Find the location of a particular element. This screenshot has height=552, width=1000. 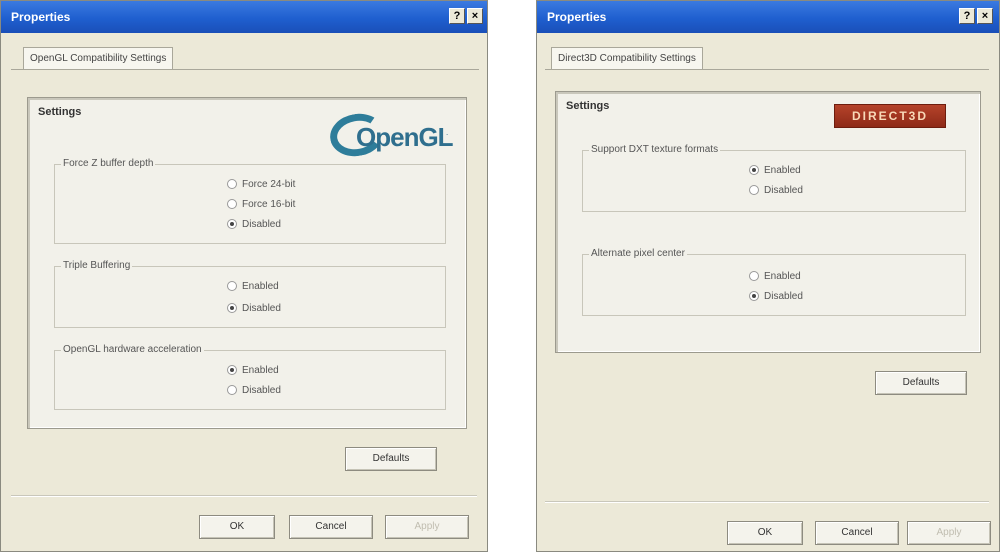

group-label: Support DXT texture formats is located at coordinates (655, 149).